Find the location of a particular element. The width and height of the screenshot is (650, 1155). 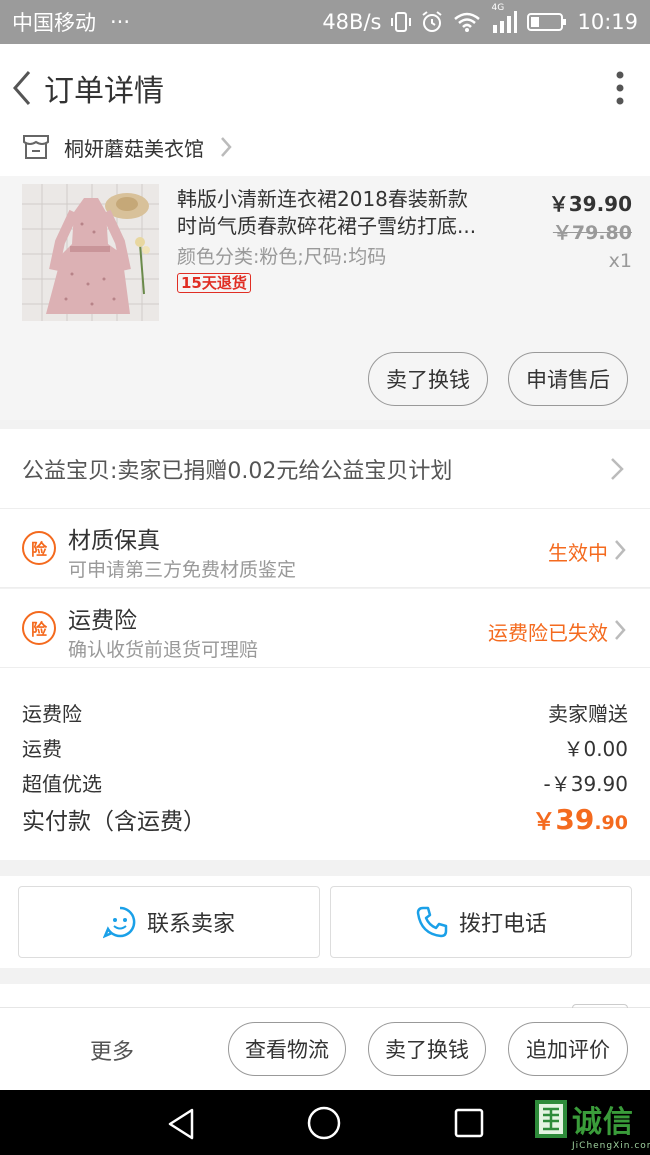

after-sale-button: 申请售后 is located at coordinates (568, 379).